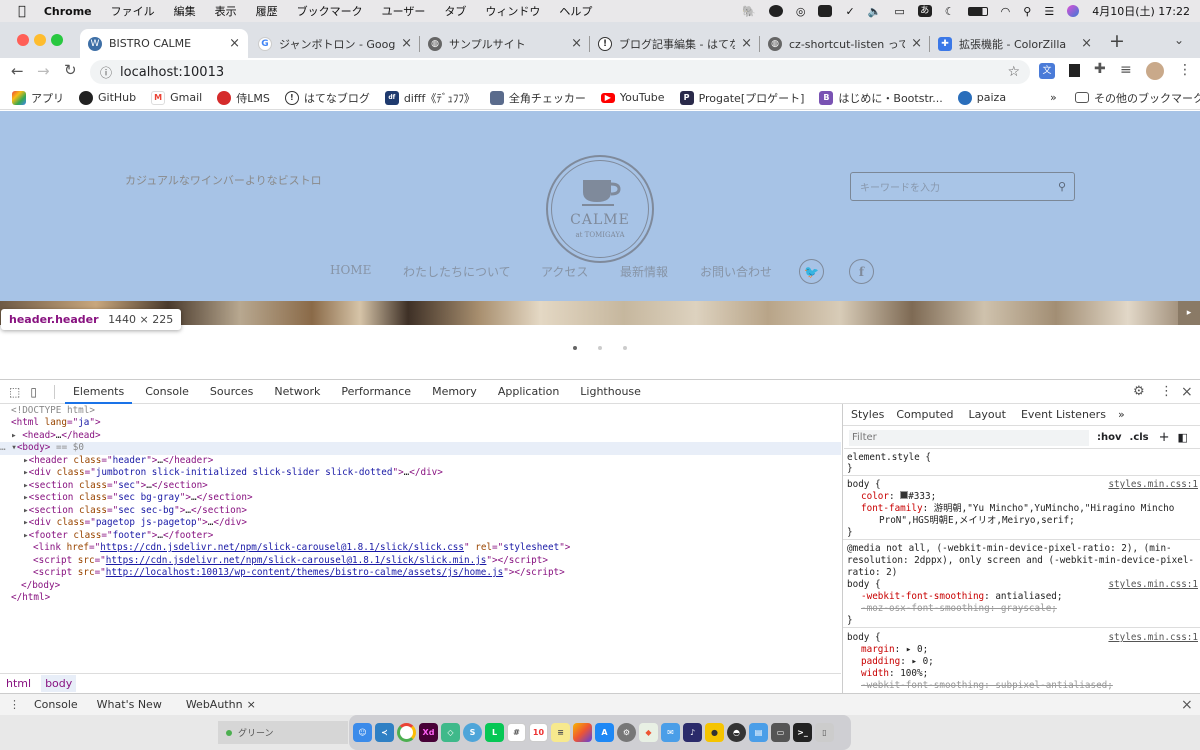  Describe the element at coordinates (1155, 71) in the screenshot. I see `profile-avatar` at that location.